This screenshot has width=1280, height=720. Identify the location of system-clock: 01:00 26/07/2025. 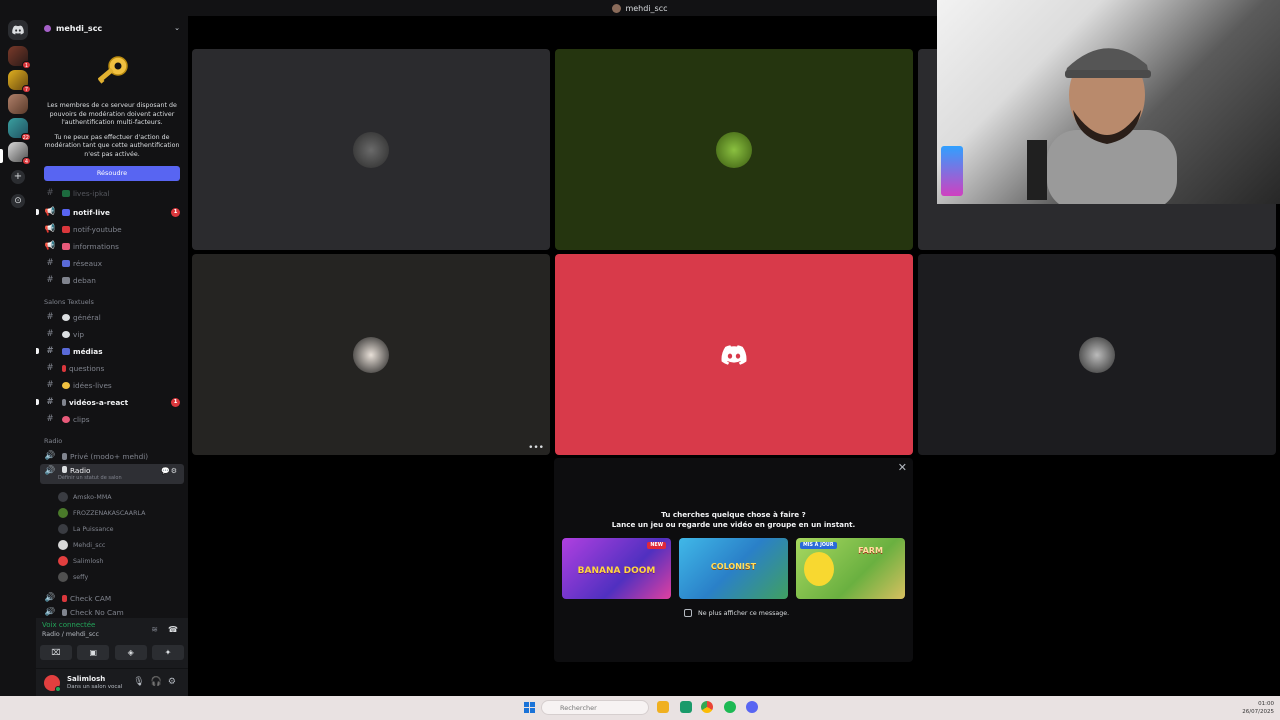
(1258, 708).